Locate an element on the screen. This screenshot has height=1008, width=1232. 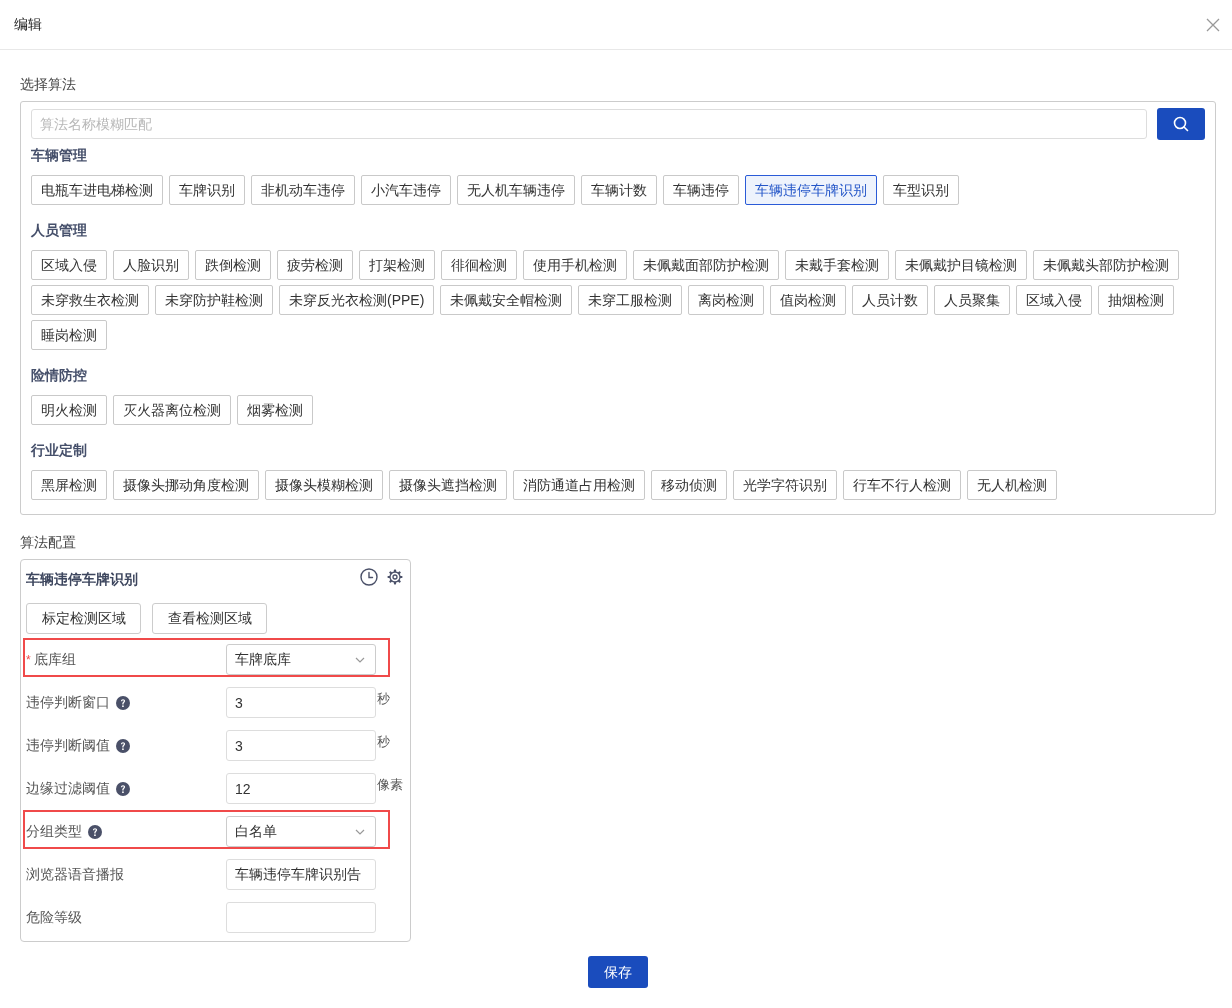
clock-icon is located at coordinates (369, 577).